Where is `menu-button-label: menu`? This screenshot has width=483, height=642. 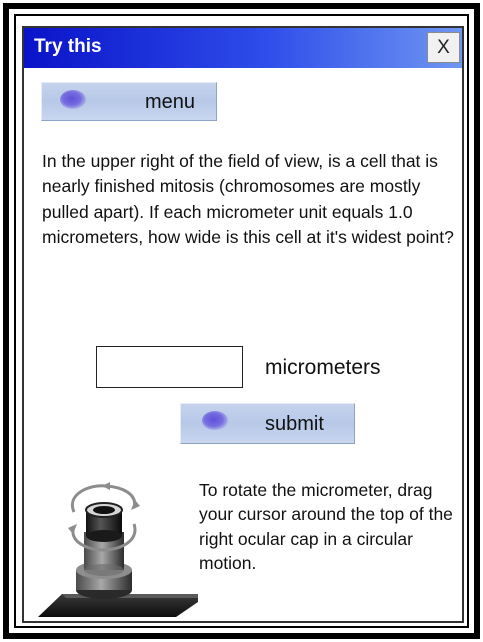 menu-button-label: menu is located at coordinates (170, 102).